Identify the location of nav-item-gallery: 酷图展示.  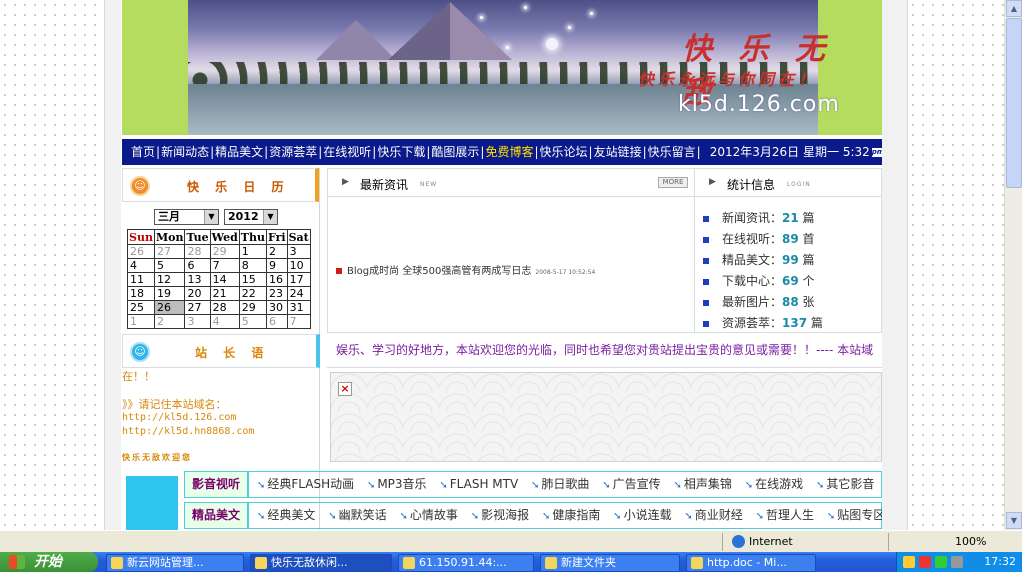
(455, 152).